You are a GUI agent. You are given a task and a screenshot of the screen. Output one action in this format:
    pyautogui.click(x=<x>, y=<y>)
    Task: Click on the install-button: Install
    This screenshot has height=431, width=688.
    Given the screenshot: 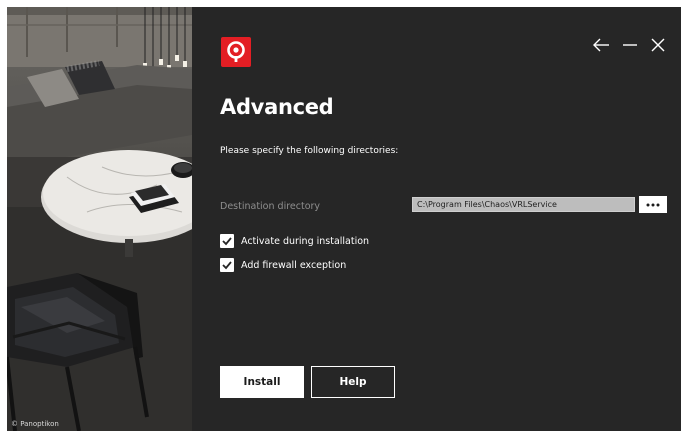 What is the action you would take?
    pyautogui.click(x=262, y=382)
    